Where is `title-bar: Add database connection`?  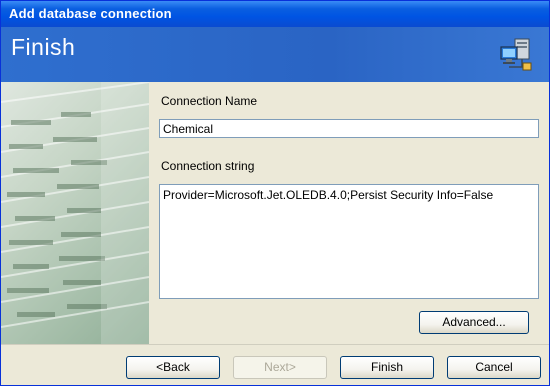
title-bar: Add database connection is located at coordinates (275, 14).